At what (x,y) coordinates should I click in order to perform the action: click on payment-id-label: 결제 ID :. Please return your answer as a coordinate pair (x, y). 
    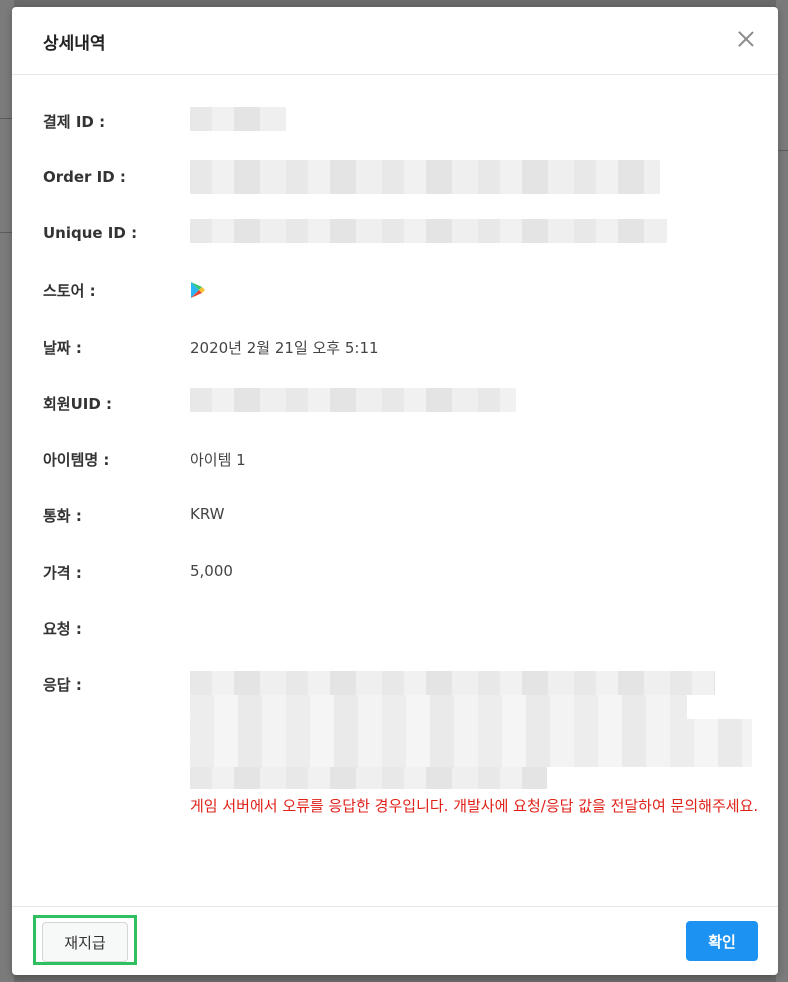
    Looking at the image, I should click on (74, 122).